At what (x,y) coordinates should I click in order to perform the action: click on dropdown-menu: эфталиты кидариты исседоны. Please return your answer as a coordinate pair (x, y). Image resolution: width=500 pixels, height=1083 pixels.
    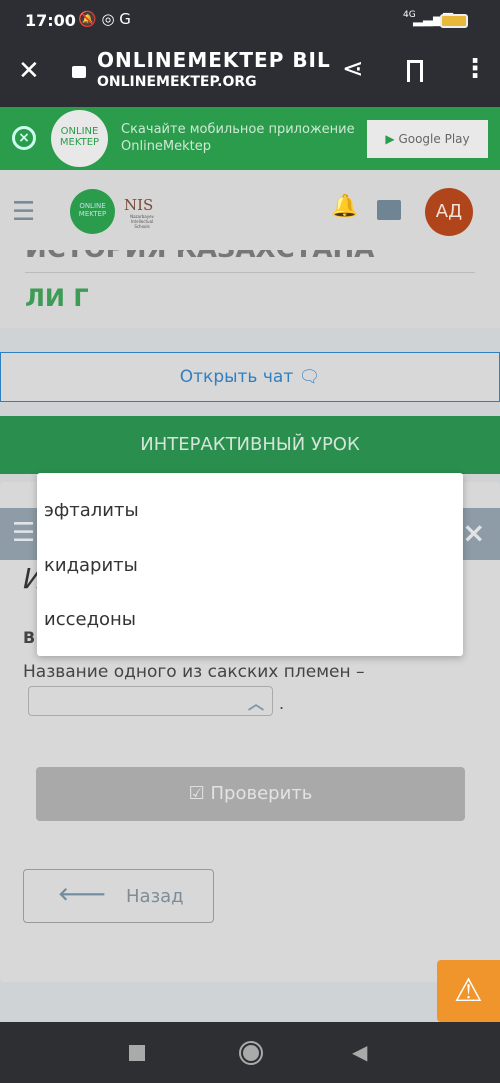
    Looking at the image, I should click on (250, 564).